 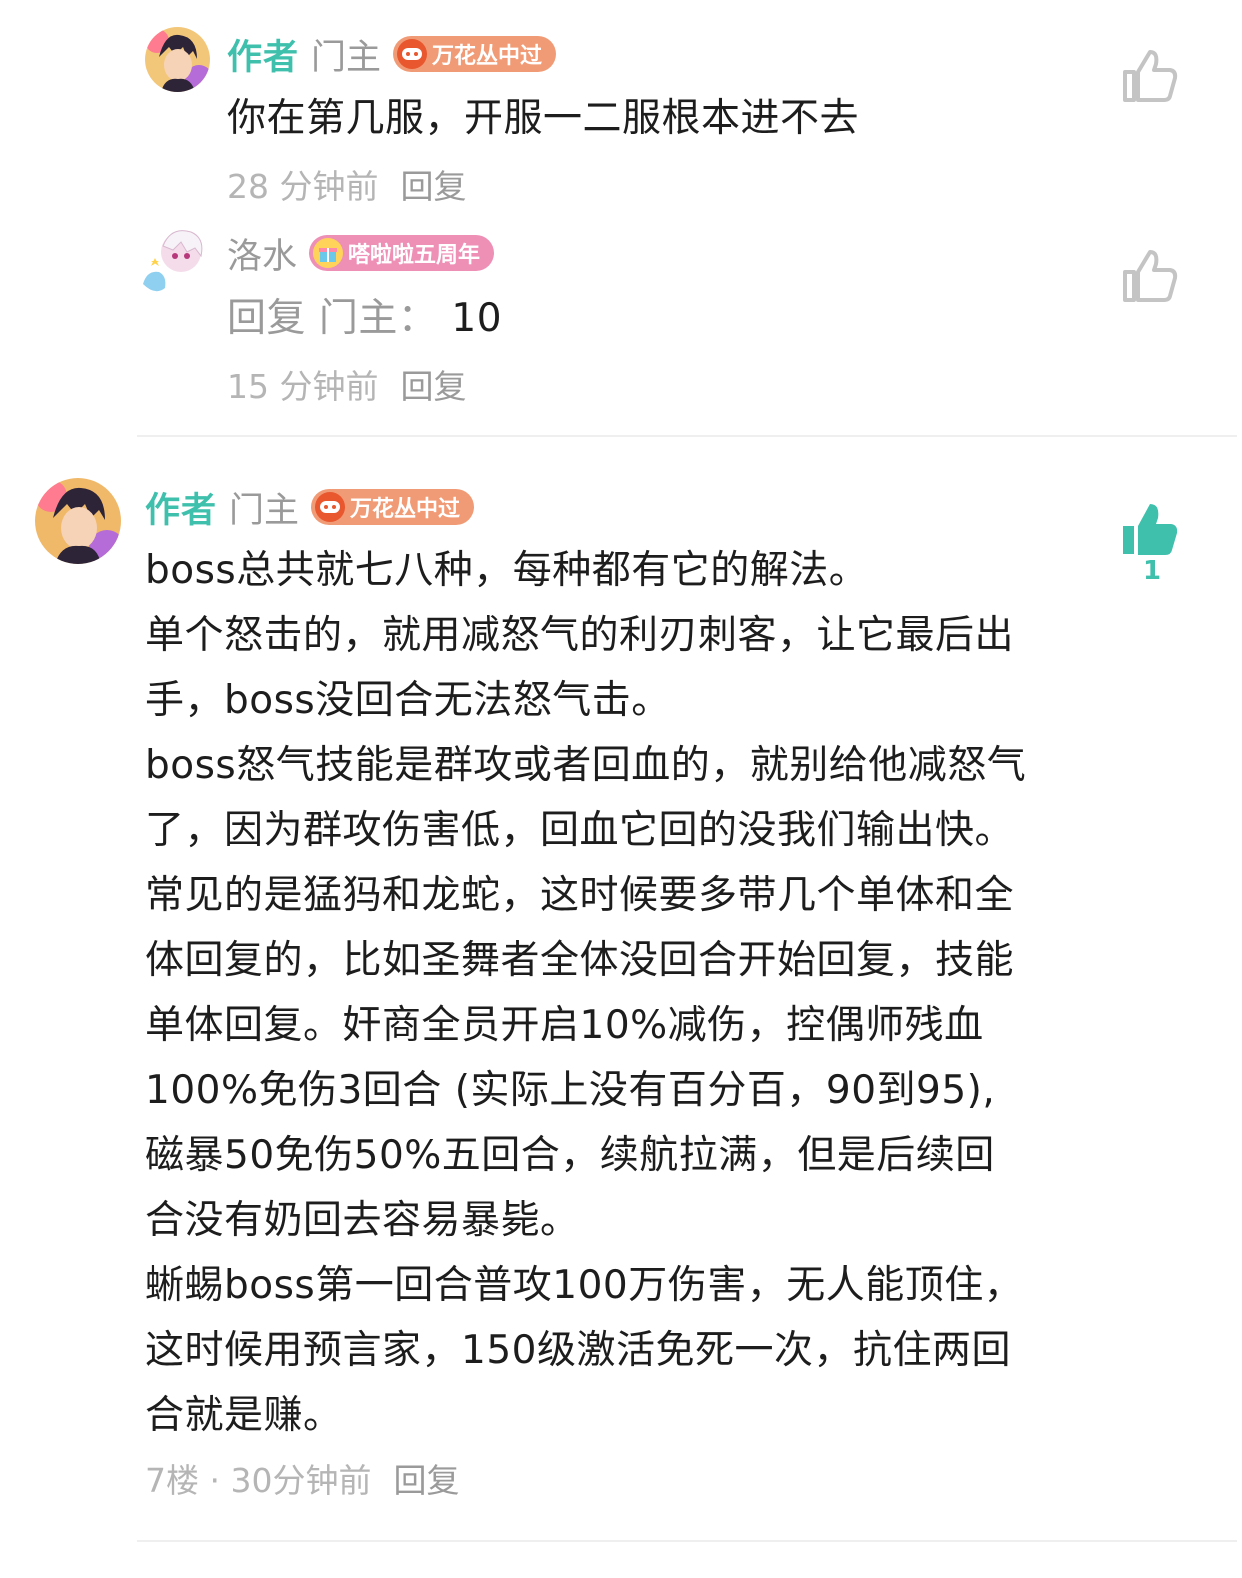 I want to click on username: 洛水, so click(x=262, y=253).